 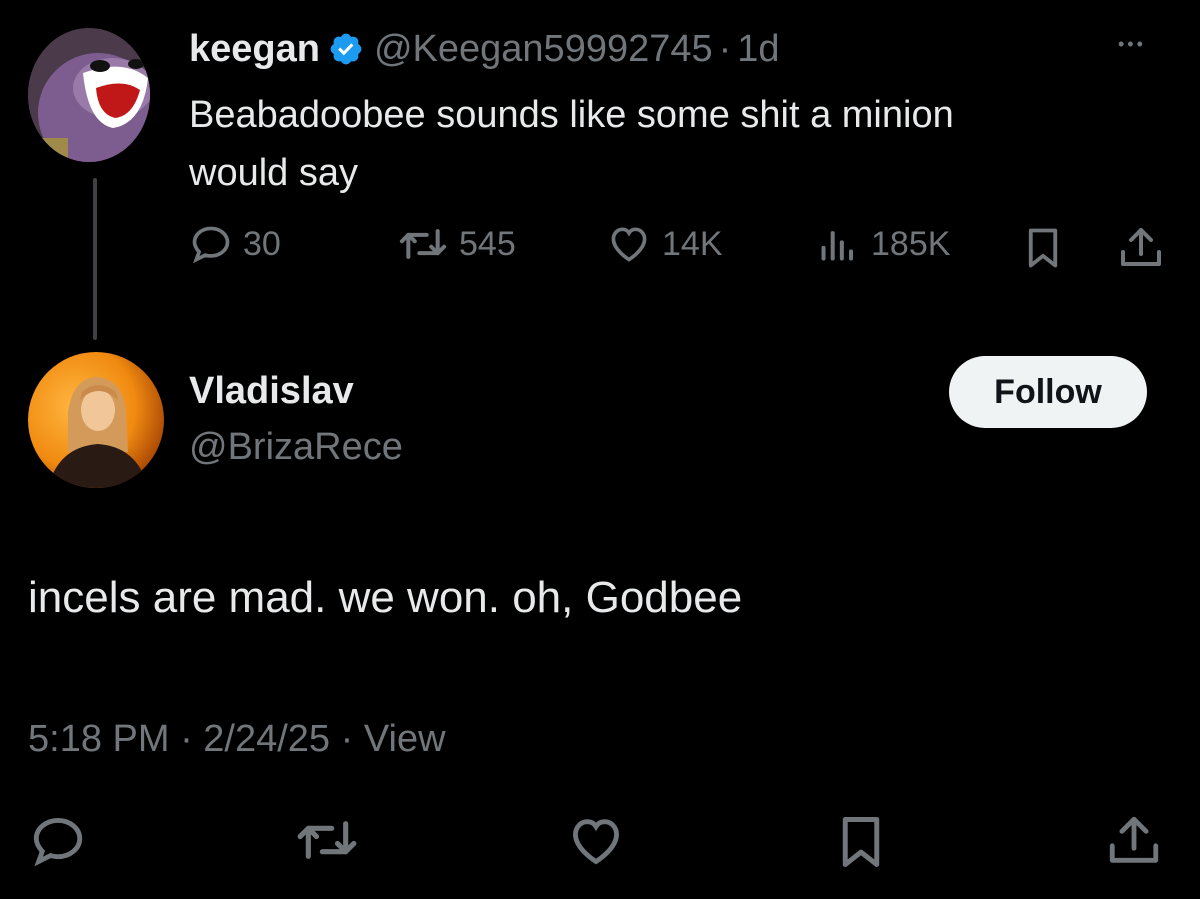 What do you see at coordinates (385, 597) in the screenshot?
I see `reply-tweet-text: incels are mad. we won. oh, Godbee` at bounding box center [385, 597].